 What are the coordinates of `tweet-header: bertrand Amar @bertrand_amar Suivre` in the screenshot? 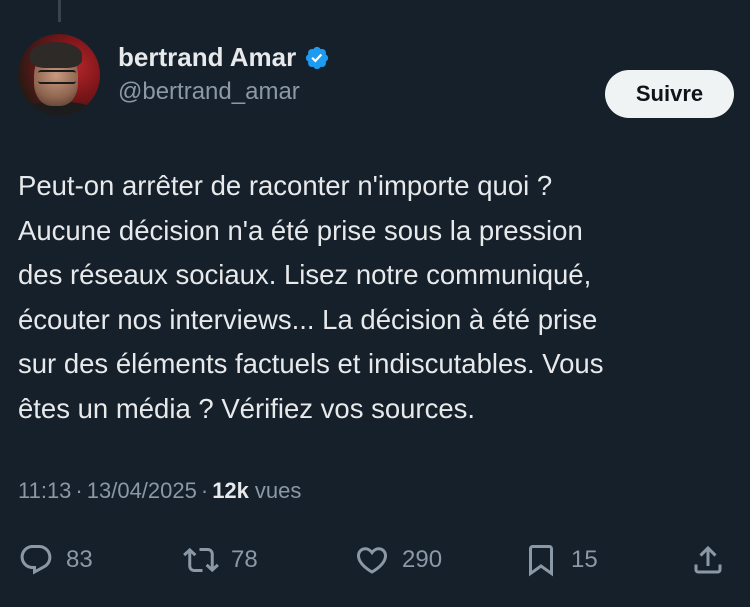 It's located at (376, 76).